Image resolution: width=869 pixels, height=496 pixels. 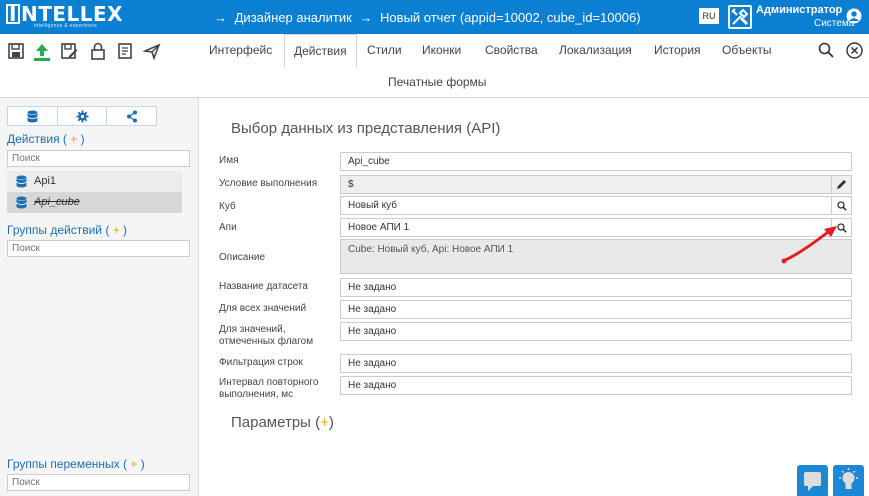 What do you see at coordinates (242, 257) in the screenshot?
I see `field-label: Описание` at bounding box center [242, 257].